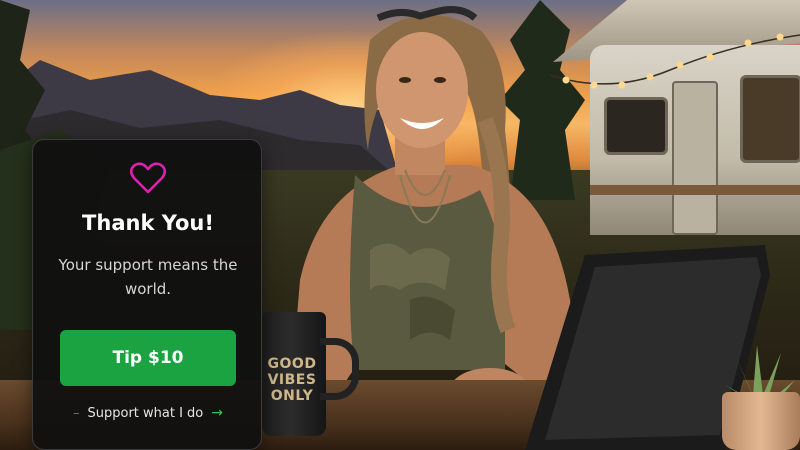 The image size is (800, 450). What do you see at coordinates (761, 421) in the screenshot?
I see `plant-pot` at bounding box center [761, 421].